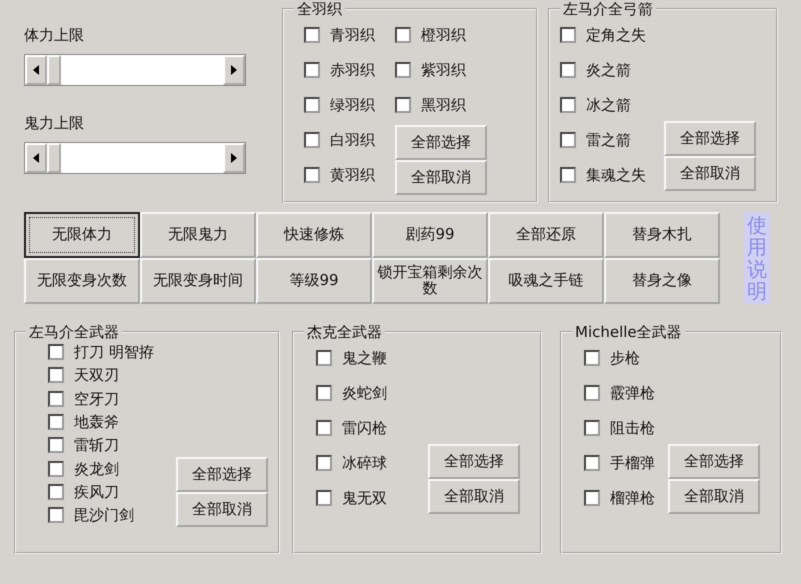 The width and height of the screenshot is (801, 584). Describe the element at coordinates (82, 235) in the screenshot. I see `action-button: 无限体力` at that location.